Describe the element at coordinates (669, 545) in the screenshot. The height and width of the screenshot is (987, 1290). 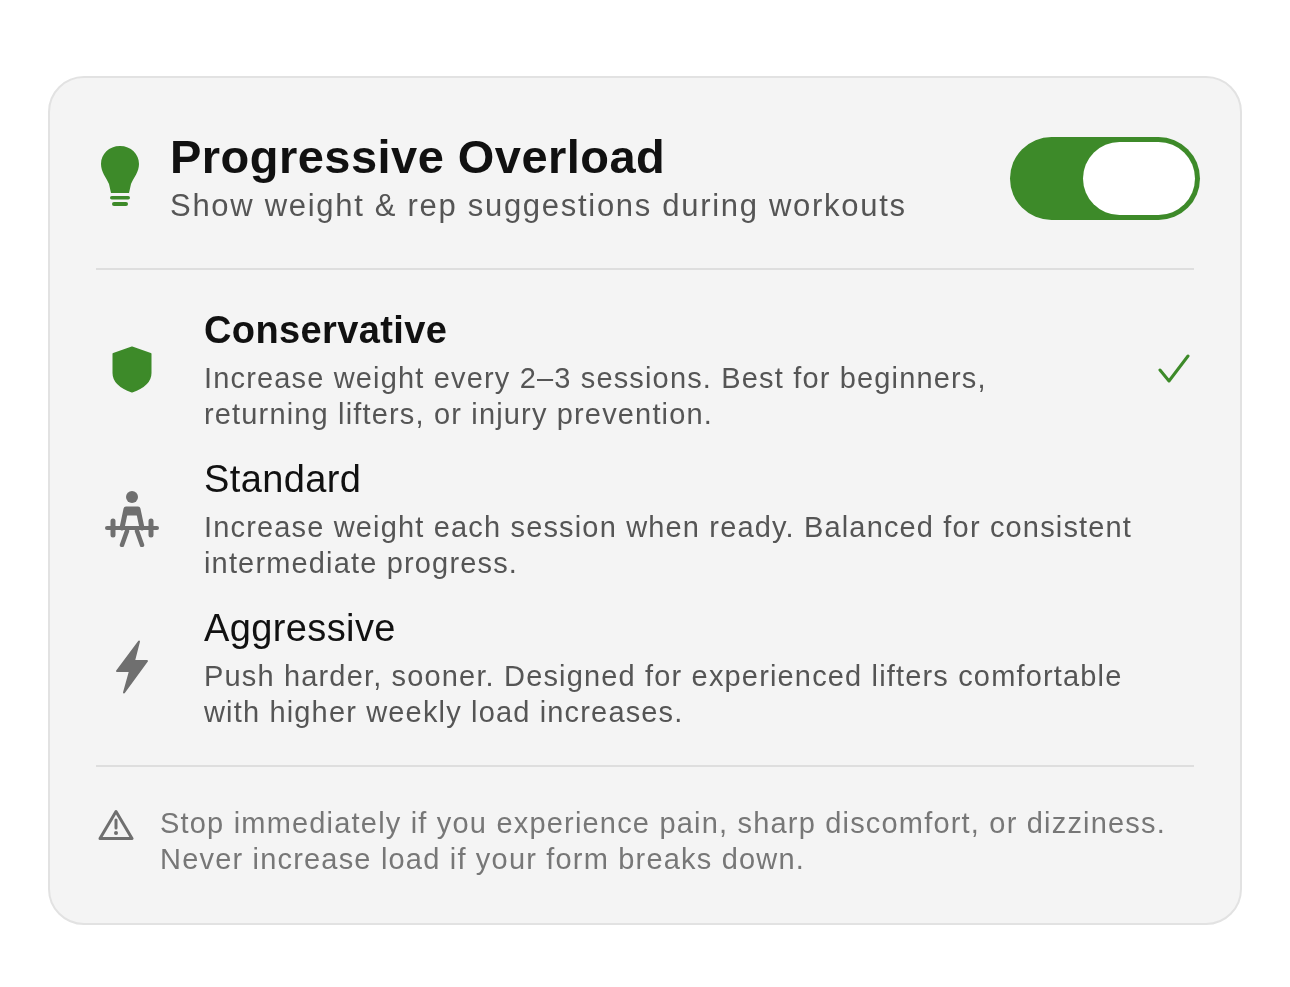
I see `option-description: Increase weight each session when ready. Balanced for consistent intermediate progress.` at that location.